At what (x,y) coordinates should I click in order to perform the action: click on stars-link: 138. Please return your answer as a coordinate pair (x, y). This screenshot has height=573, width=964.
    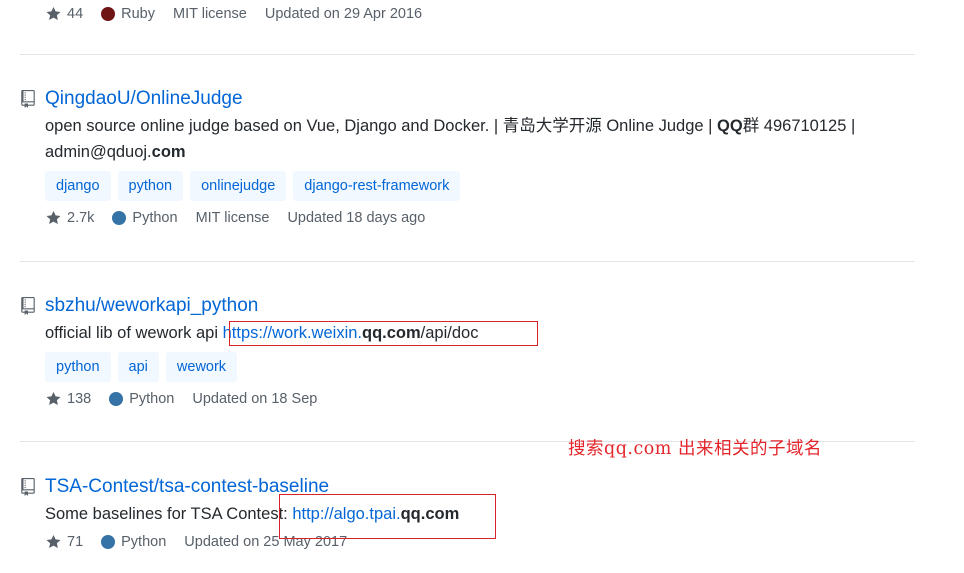
    Looking at the image, I should click on (68, 399).